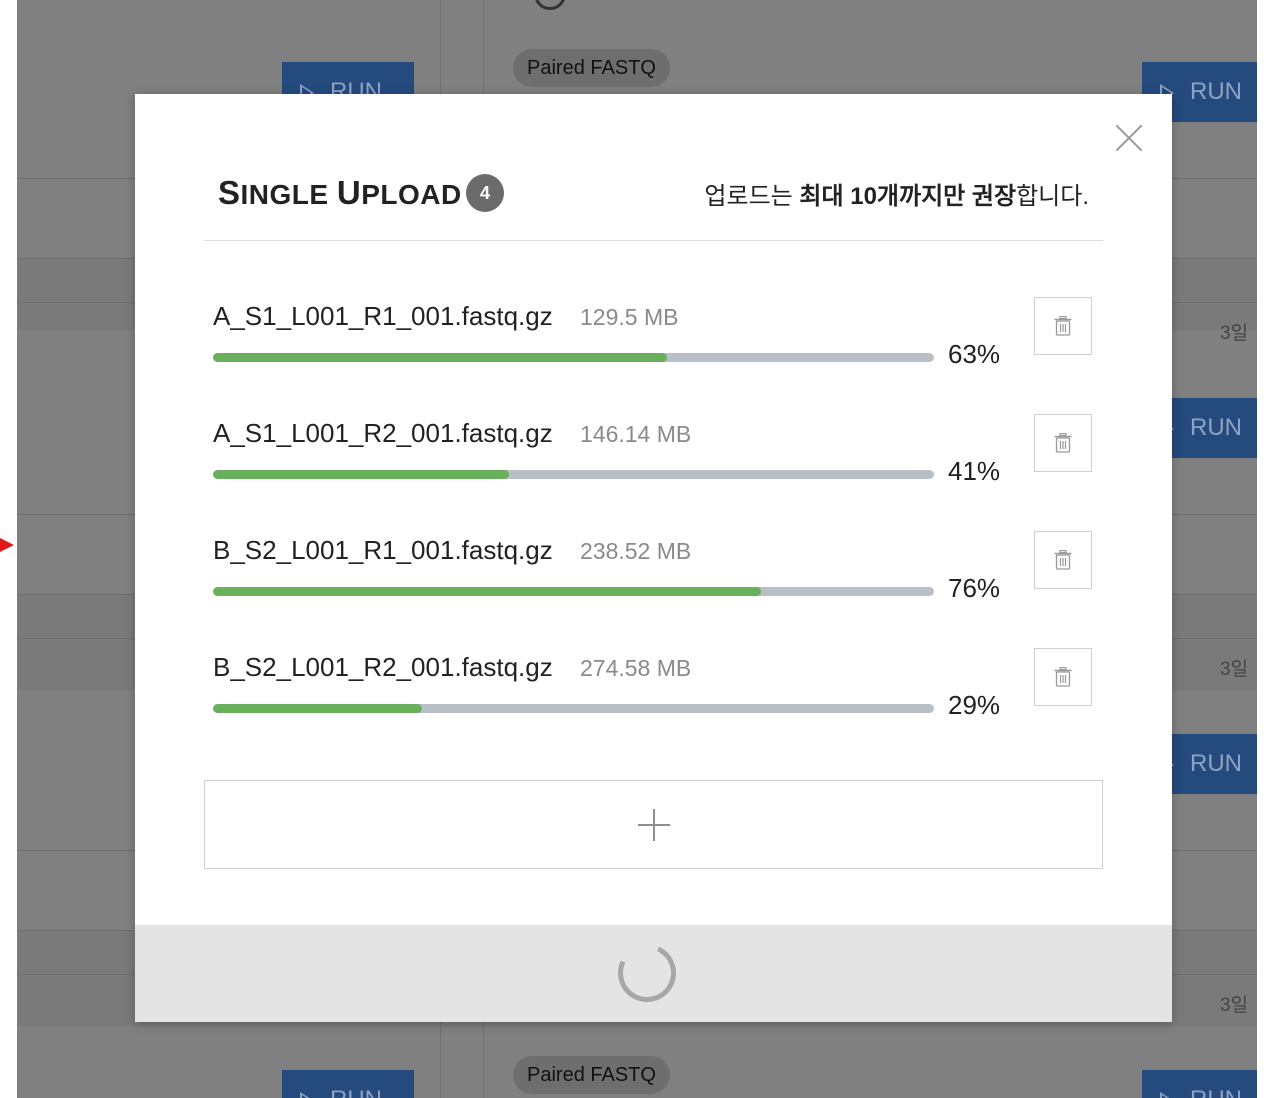 The height and width of the screenshot is (1098, 1276). Describe the element at coordinates (636, 551) in the screenshot. I see `file-size: 238.52 MB` at that location.